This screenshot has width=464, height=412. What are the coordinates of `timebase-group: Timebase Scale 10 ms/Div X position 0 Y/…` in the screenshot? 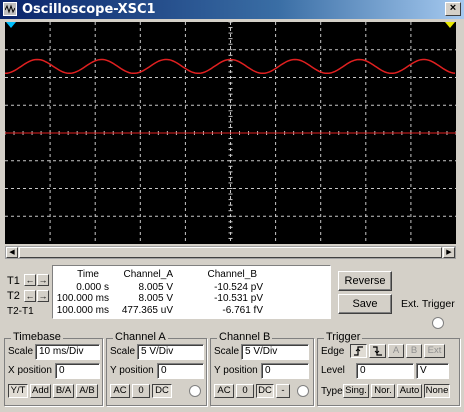 It's located at (53, 368).